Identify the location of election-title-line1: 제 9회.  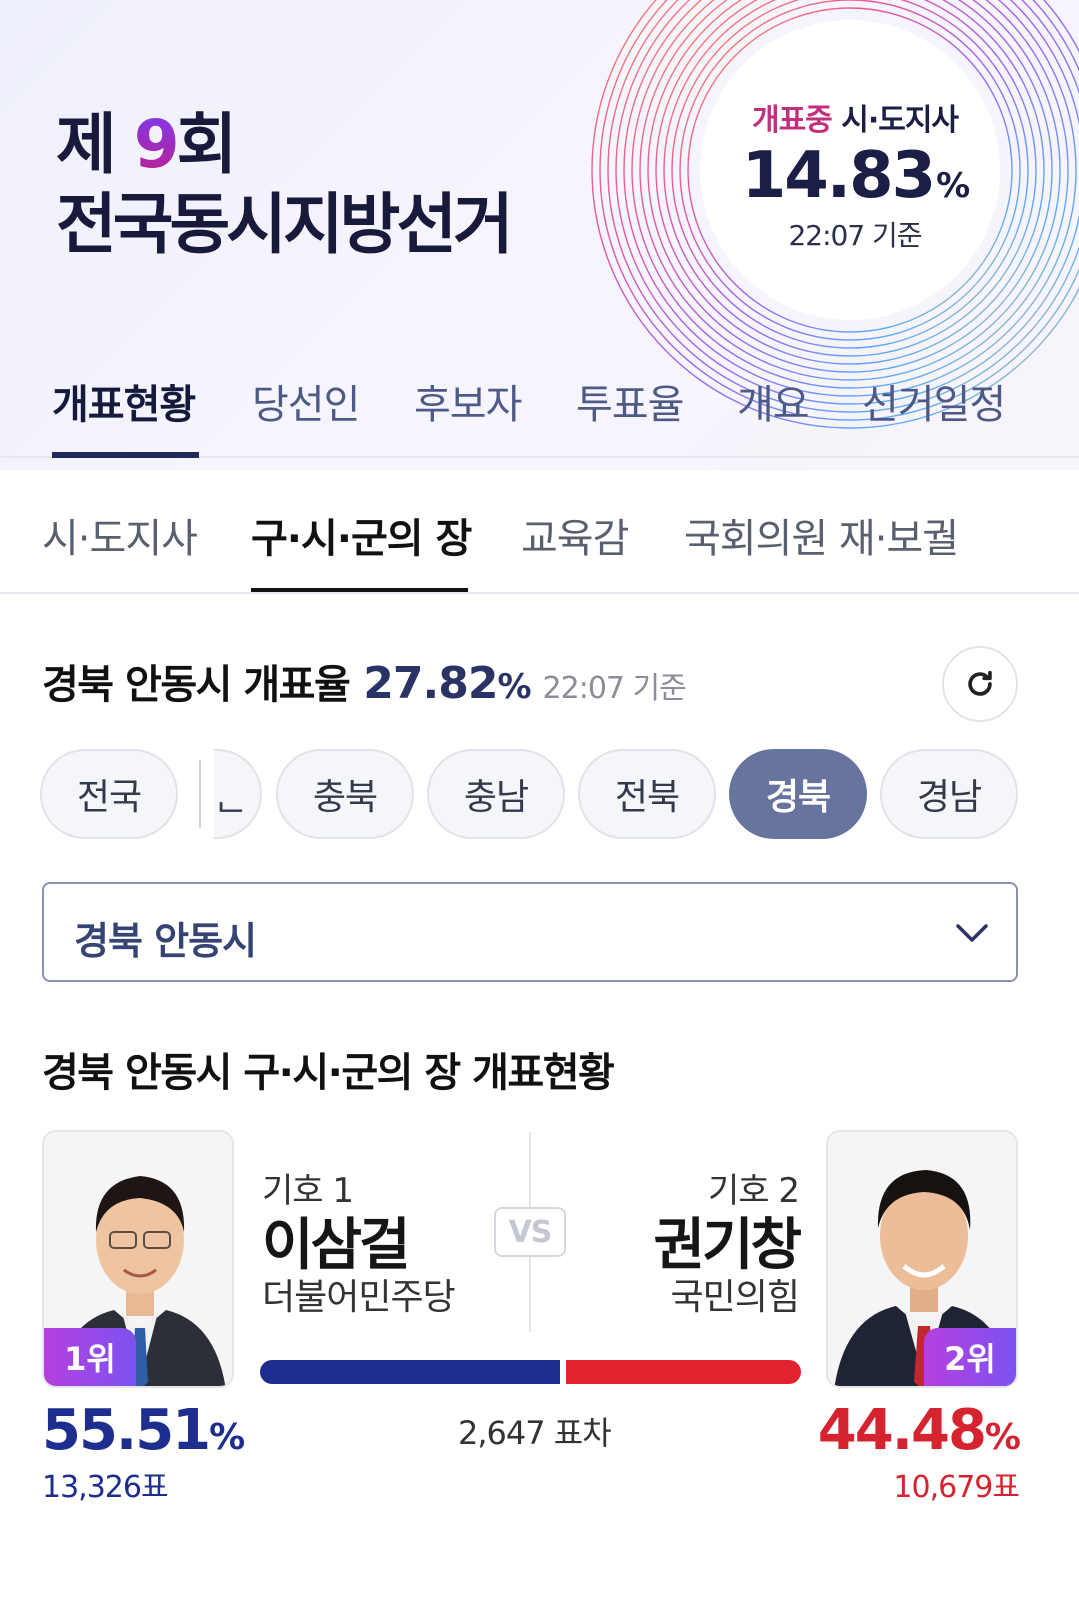
(146, 144).